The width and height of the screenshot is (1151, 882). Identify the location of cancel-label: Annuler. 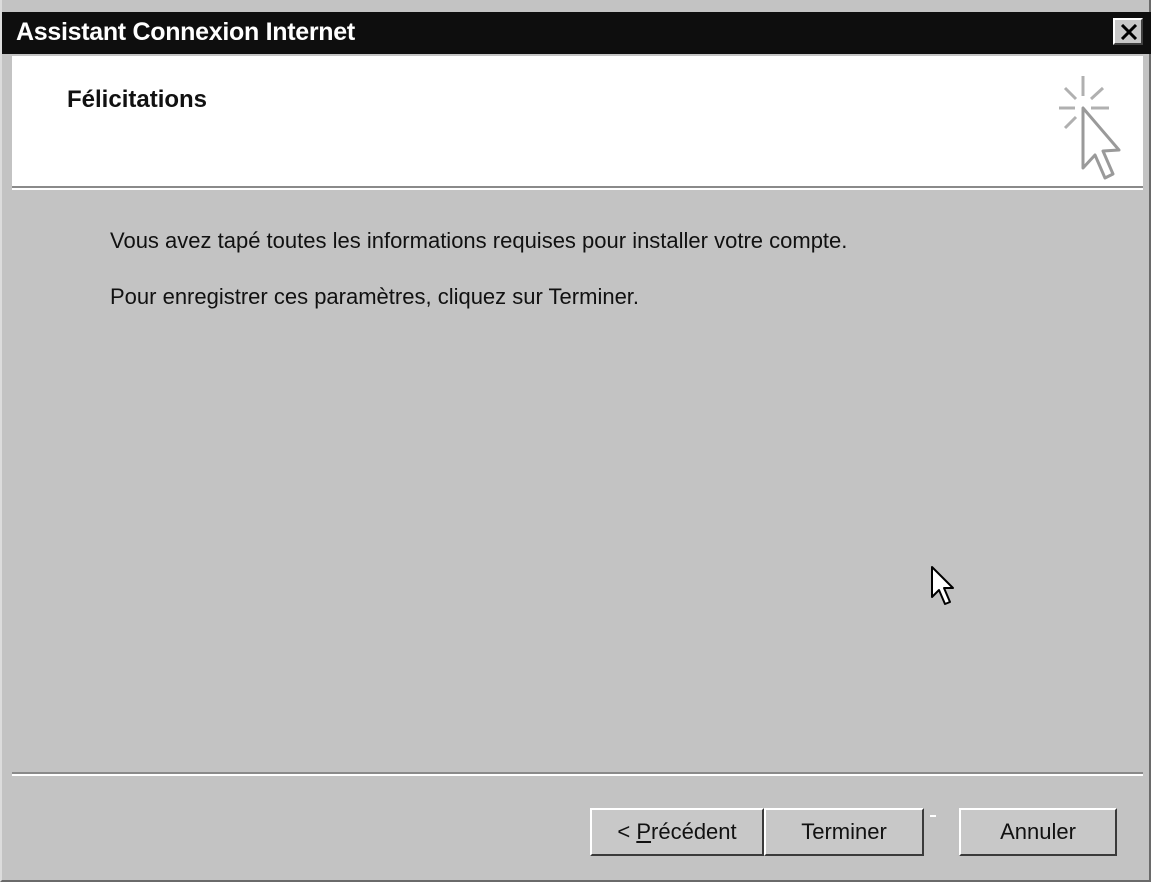
(1038, 831).